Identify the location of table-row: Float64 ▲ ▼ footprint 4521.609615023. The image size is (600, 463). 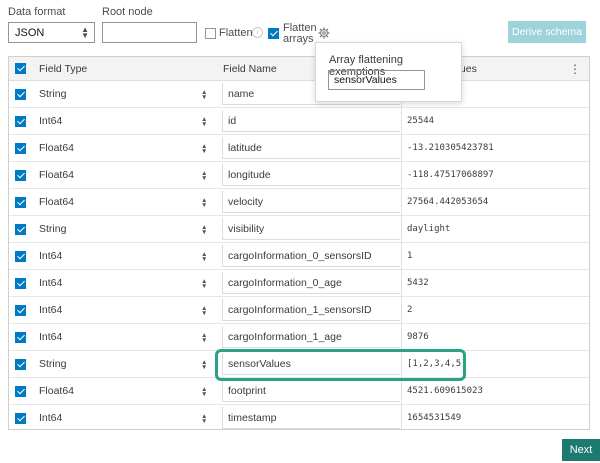
(299, 391).